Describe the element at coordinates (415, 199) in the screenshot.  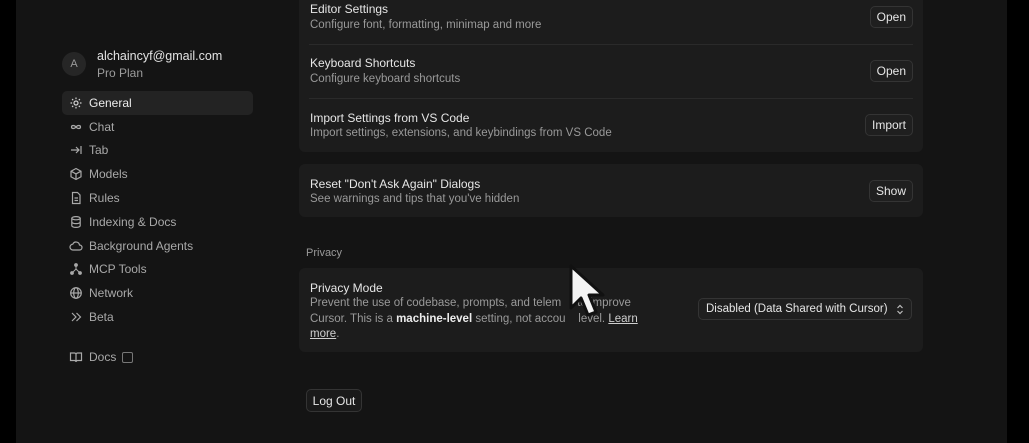
I see `row-description: See warnings and tips that you've hidden` at that location.